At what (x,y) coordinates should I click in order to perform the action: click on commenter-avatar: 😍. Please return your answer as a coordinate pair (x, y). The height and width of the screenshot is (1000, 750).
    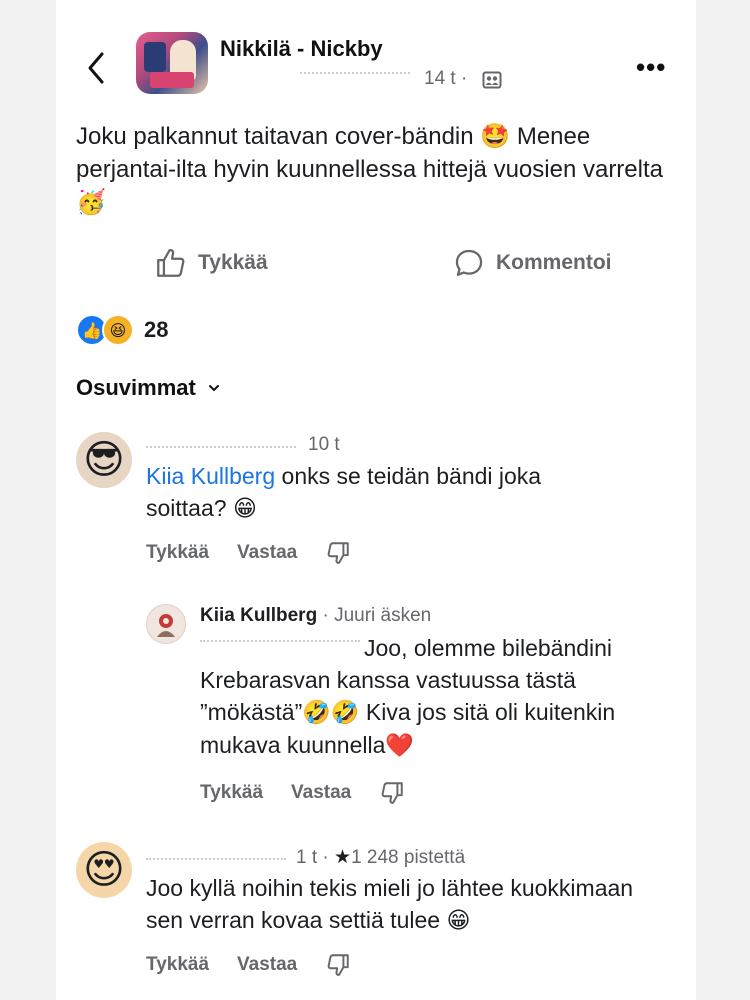
    Looking at the image, I should click on (104, 870).